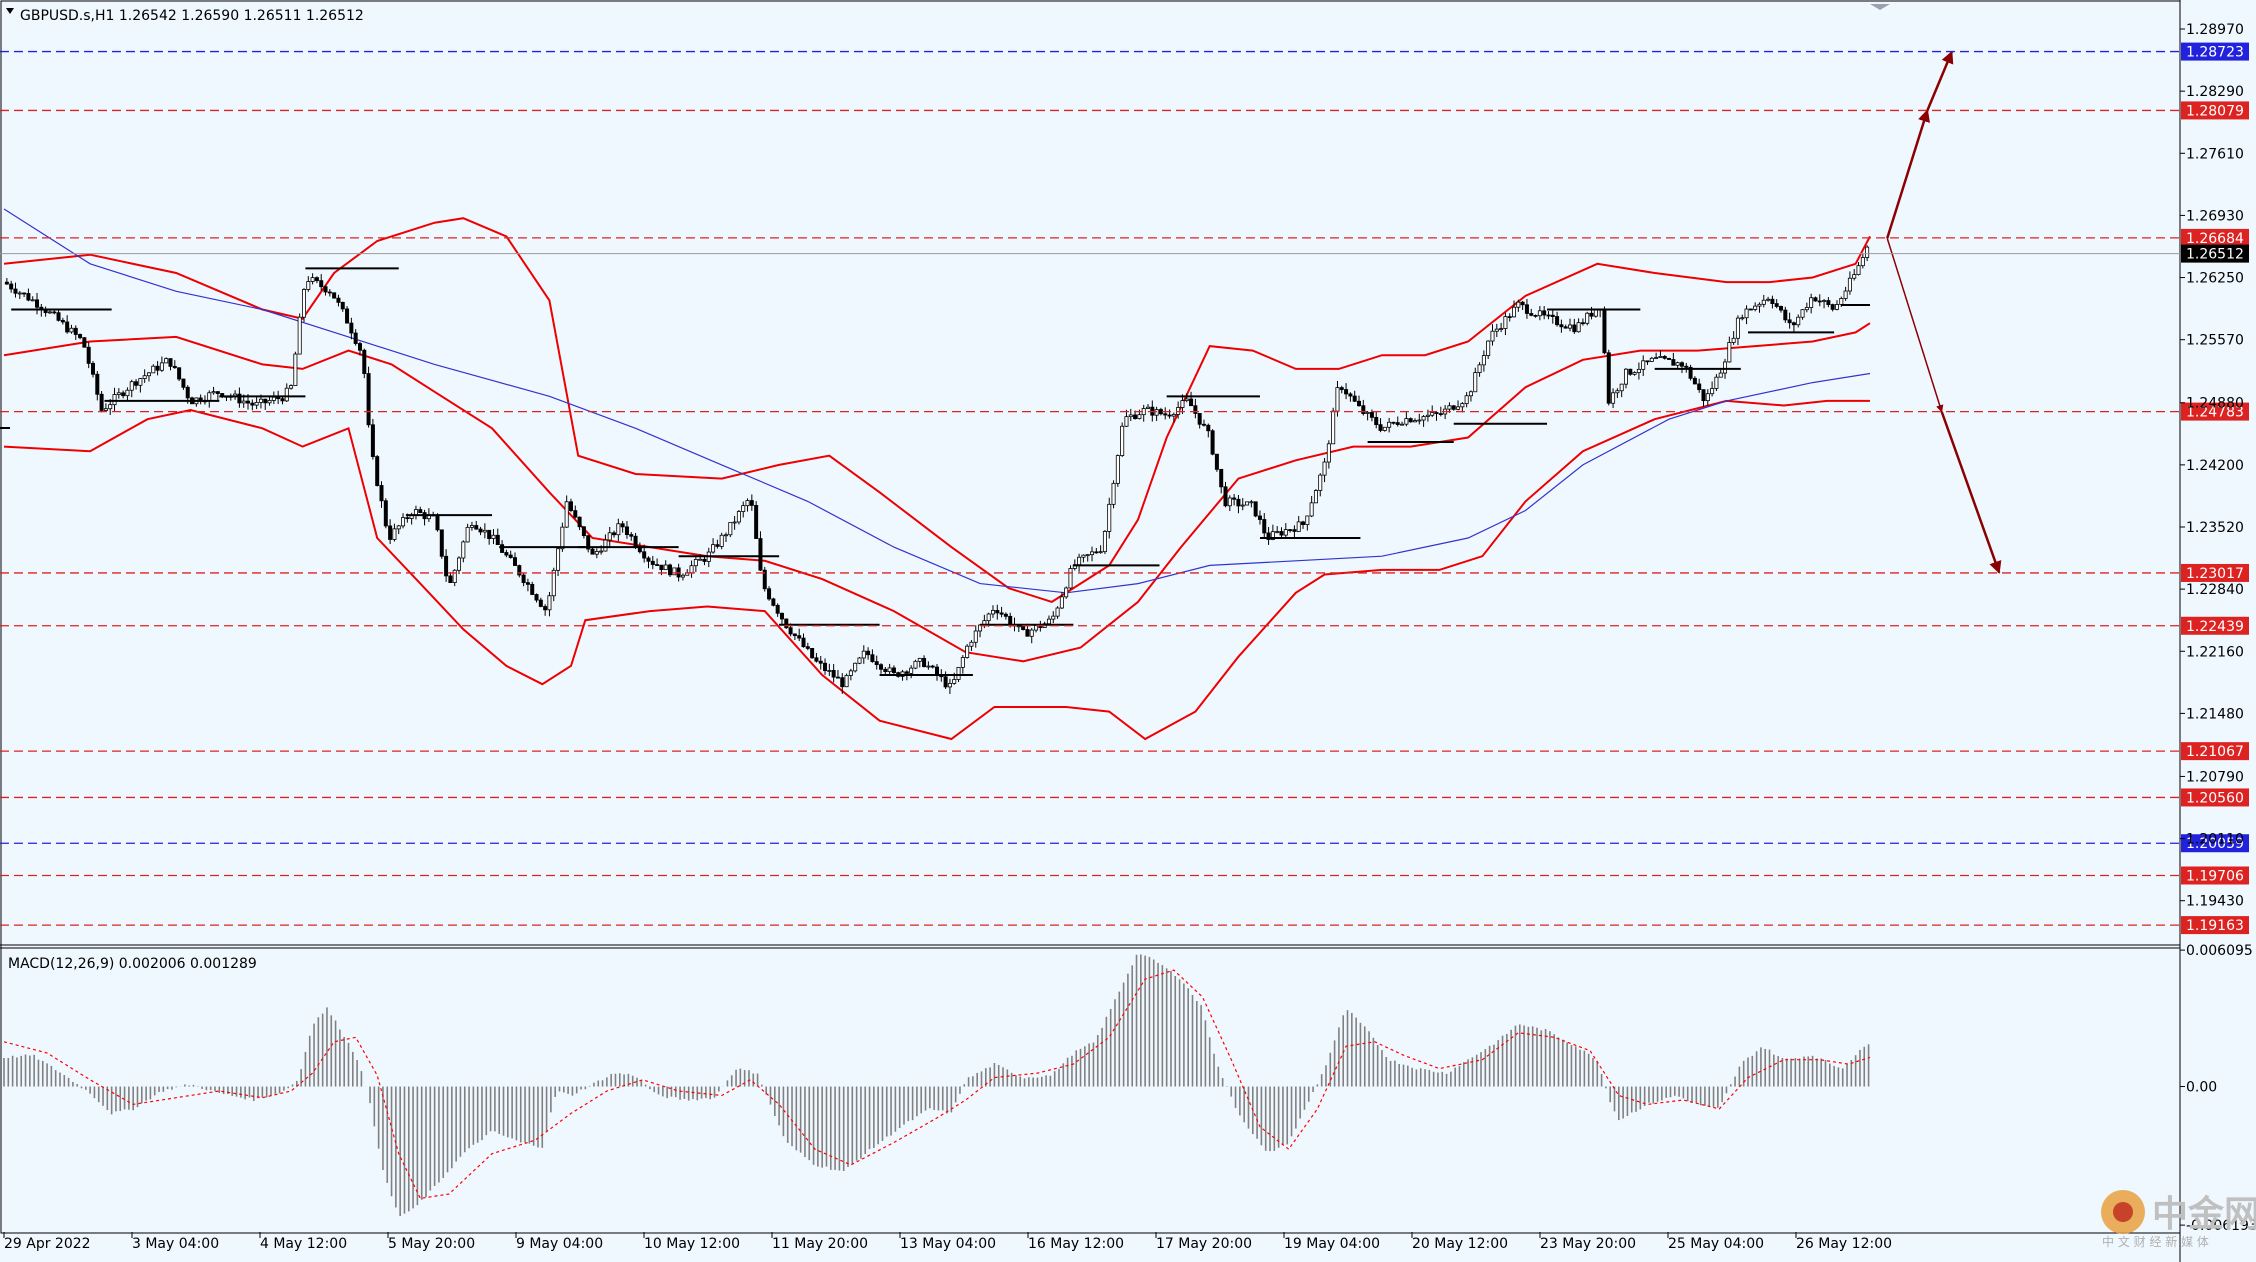 Image resolution: width=2256 pixels, height=1262 pixels. I want to click on price-tick-label: 1.24880, so click(2215, 404).